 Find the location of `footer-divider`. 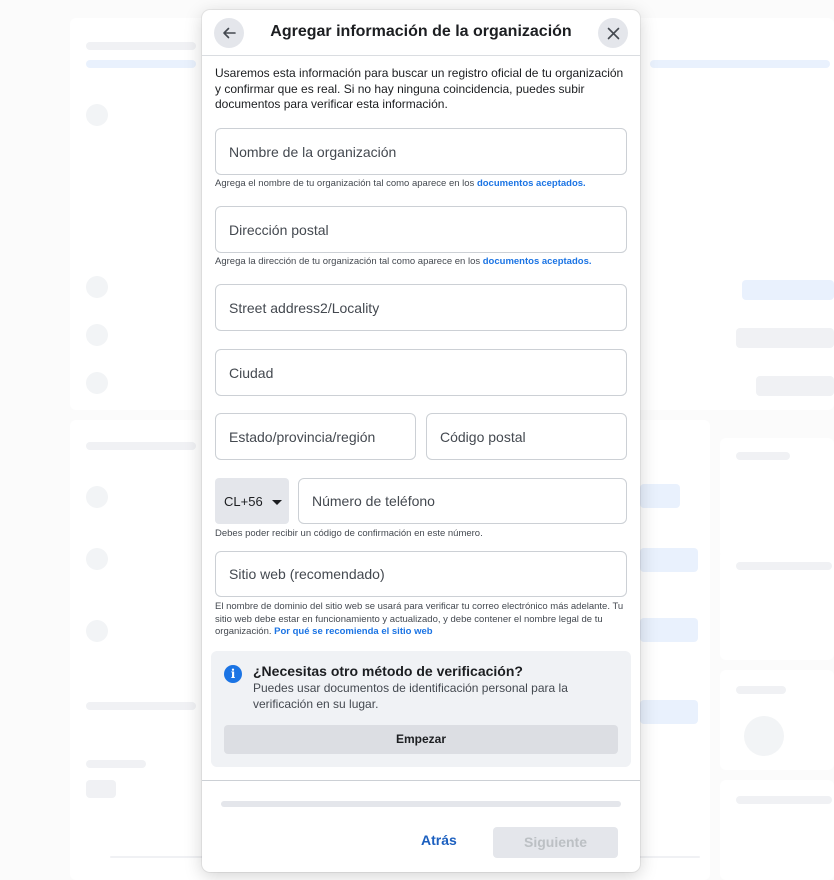

footer-divider is located at coordinates (421, 780).